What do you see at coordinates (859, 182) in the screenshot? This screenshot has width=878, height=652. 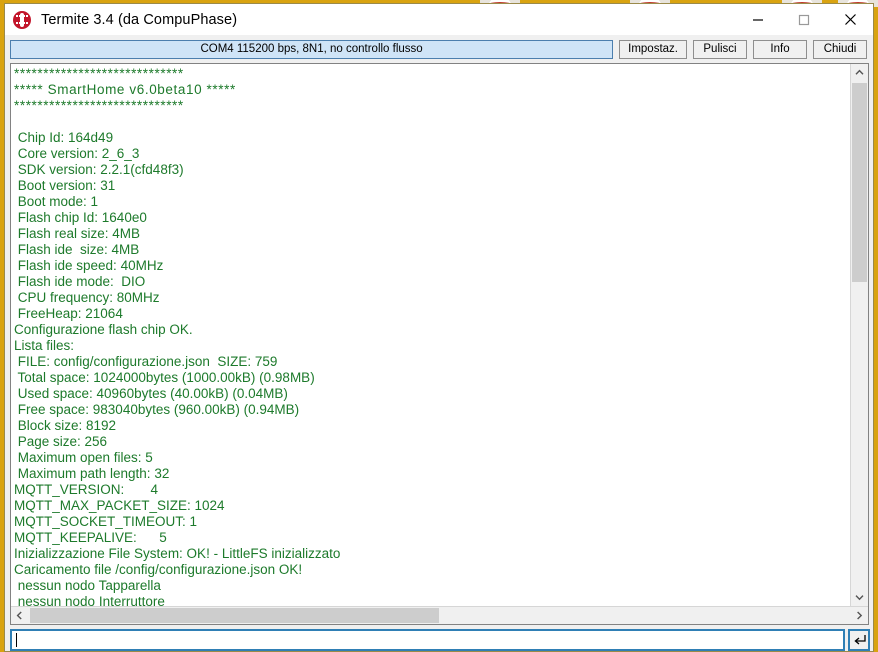 I see `vertical-scrollbar-thumb` at bounding box center [859, 182].